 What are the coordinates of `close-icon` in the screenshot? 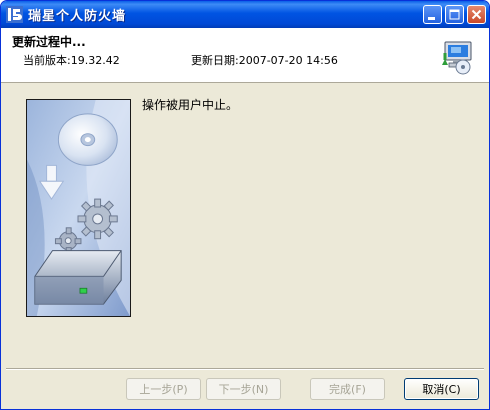 It's located at (476, 14).